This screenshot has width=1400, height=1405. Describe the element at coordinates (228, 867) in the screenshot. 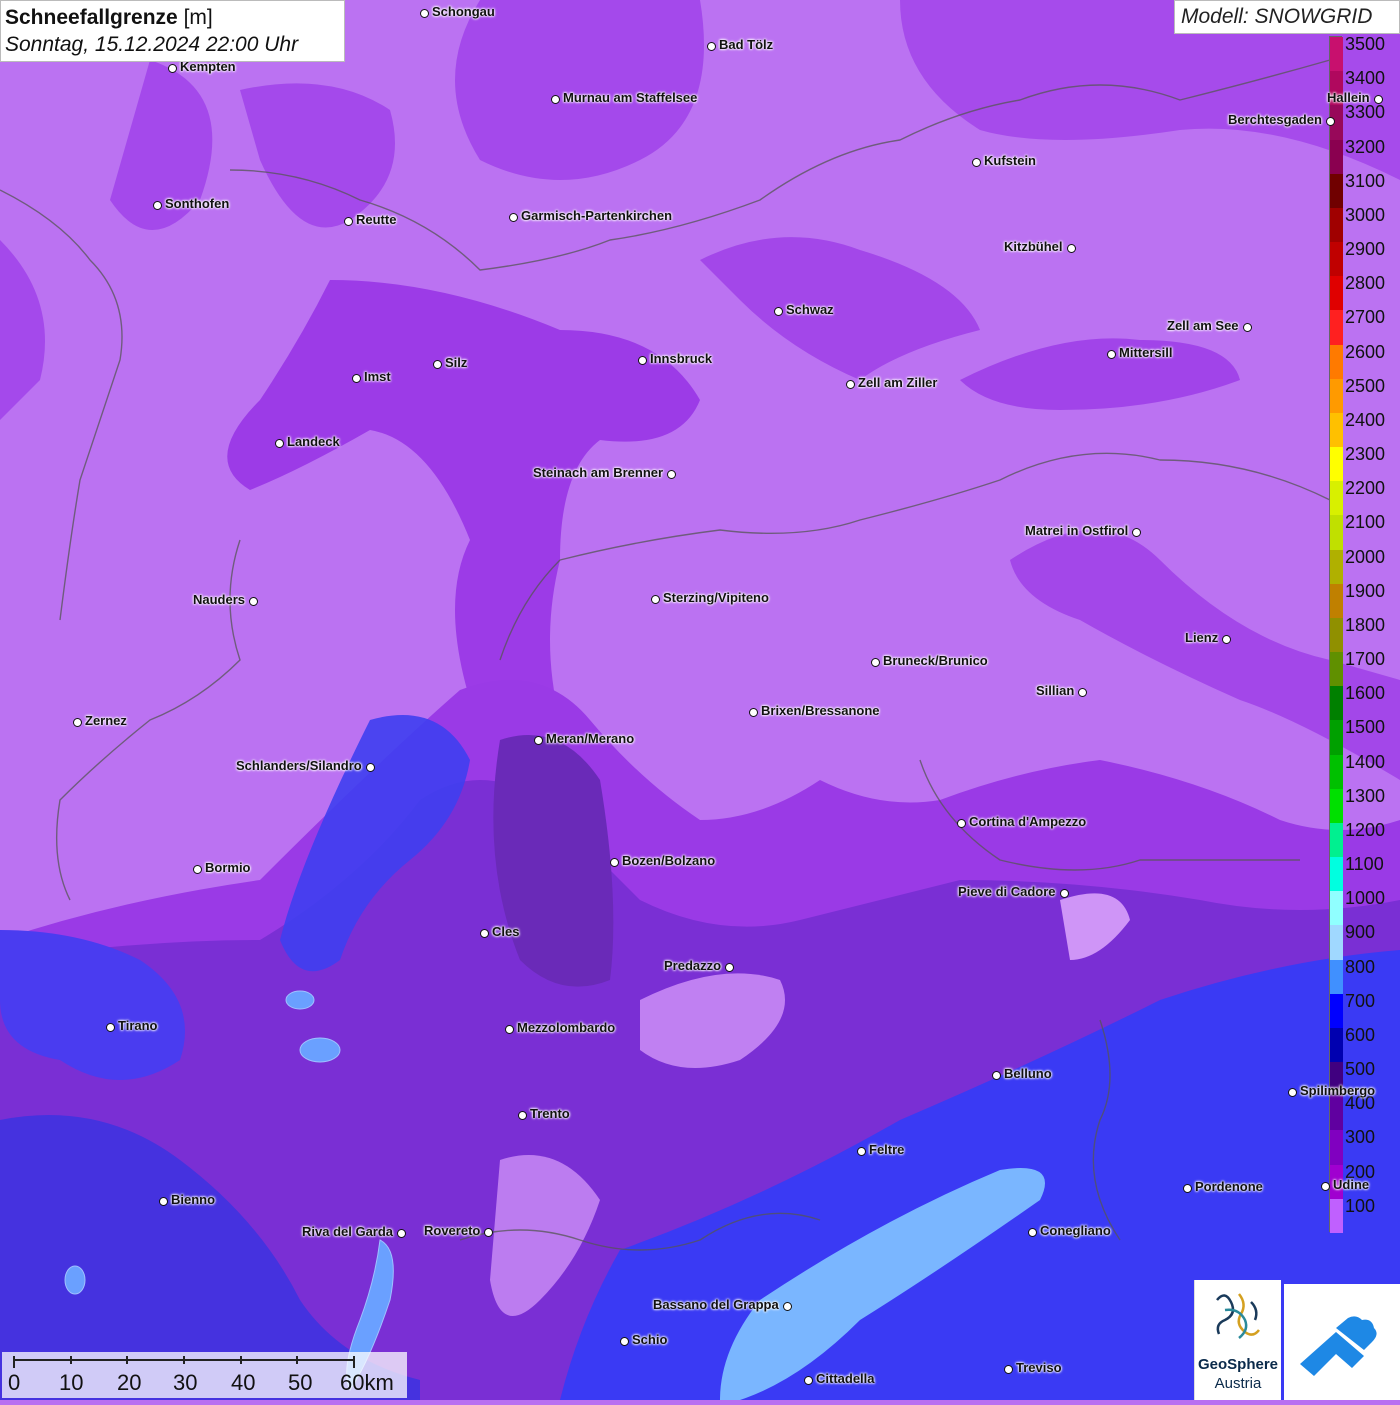

I see `city-label: Bormio` at that location.